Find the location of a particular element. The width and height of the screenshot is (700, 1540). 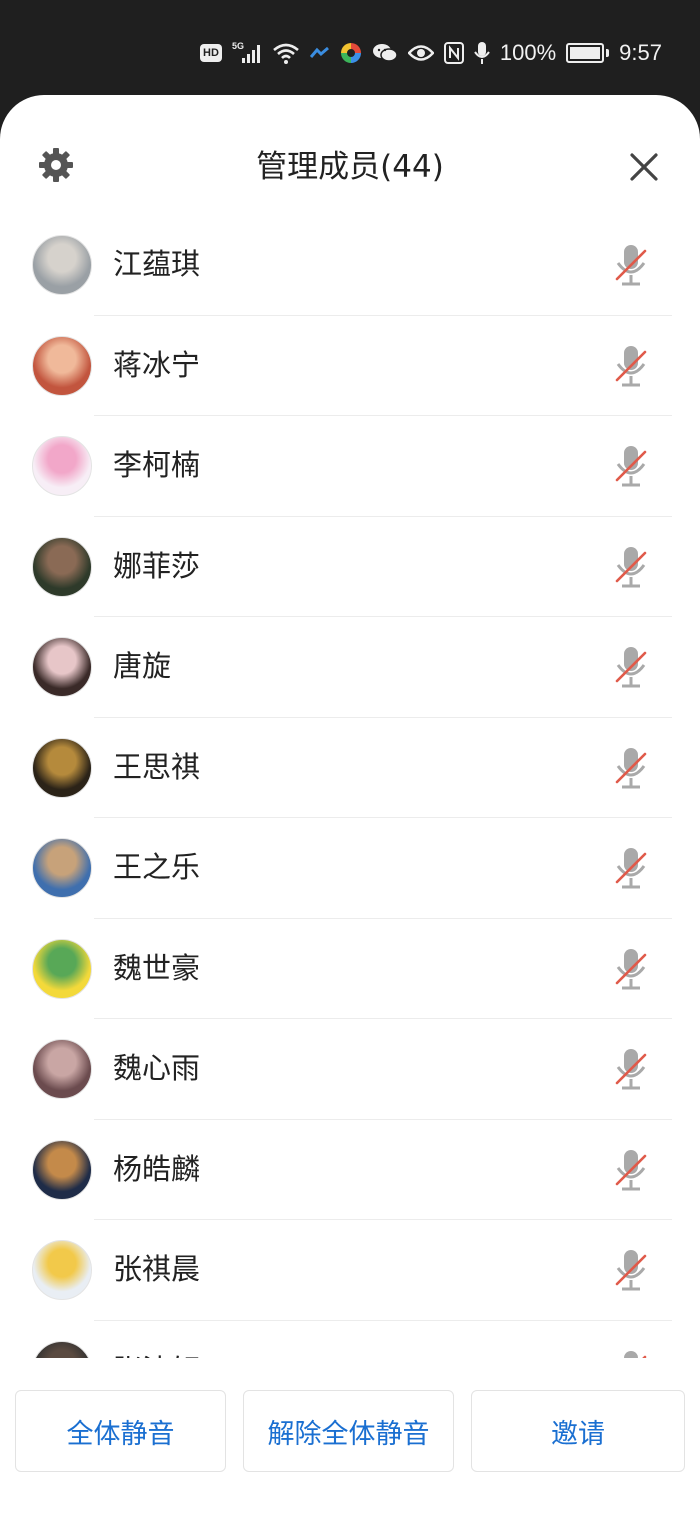

mic-icon is located at coordinates (482, 53).